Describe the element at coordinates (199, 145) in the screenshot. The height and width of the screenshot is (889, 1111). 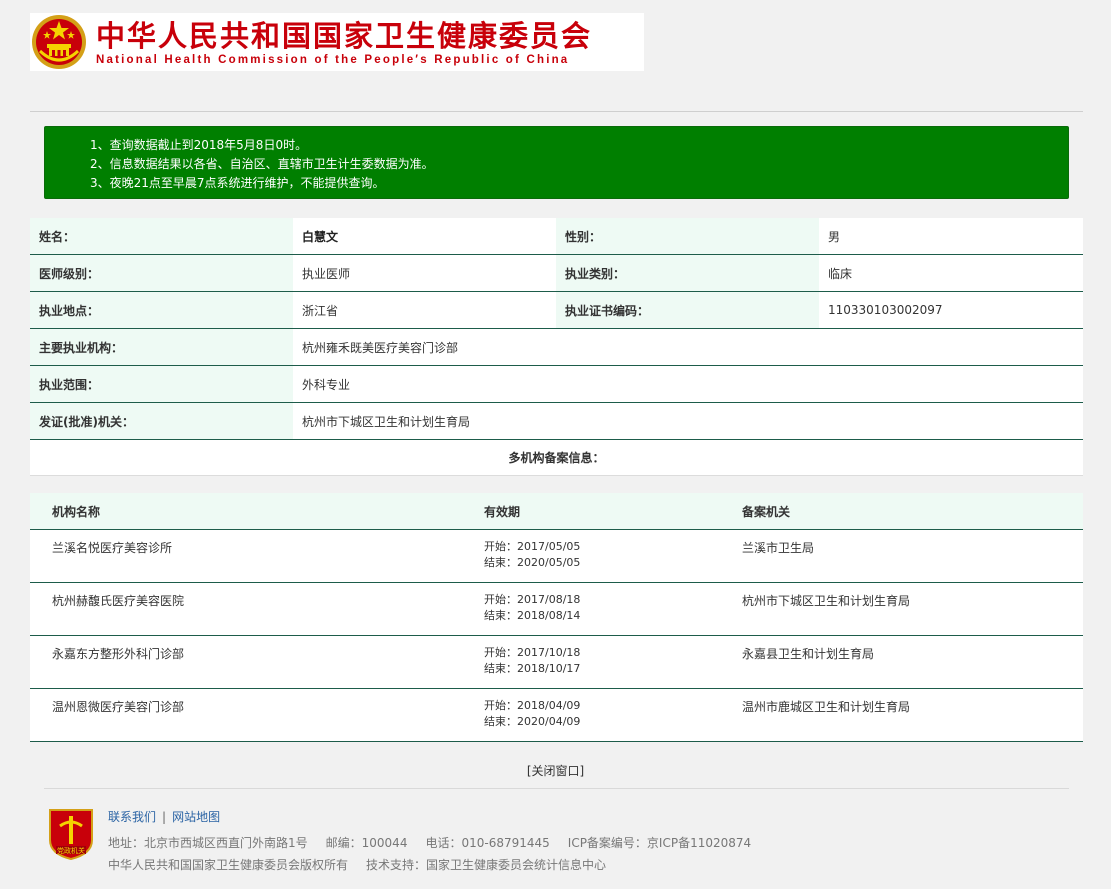
I see `notice-line: 1、查询数据截止到2018年5月8日0时。` at that location.